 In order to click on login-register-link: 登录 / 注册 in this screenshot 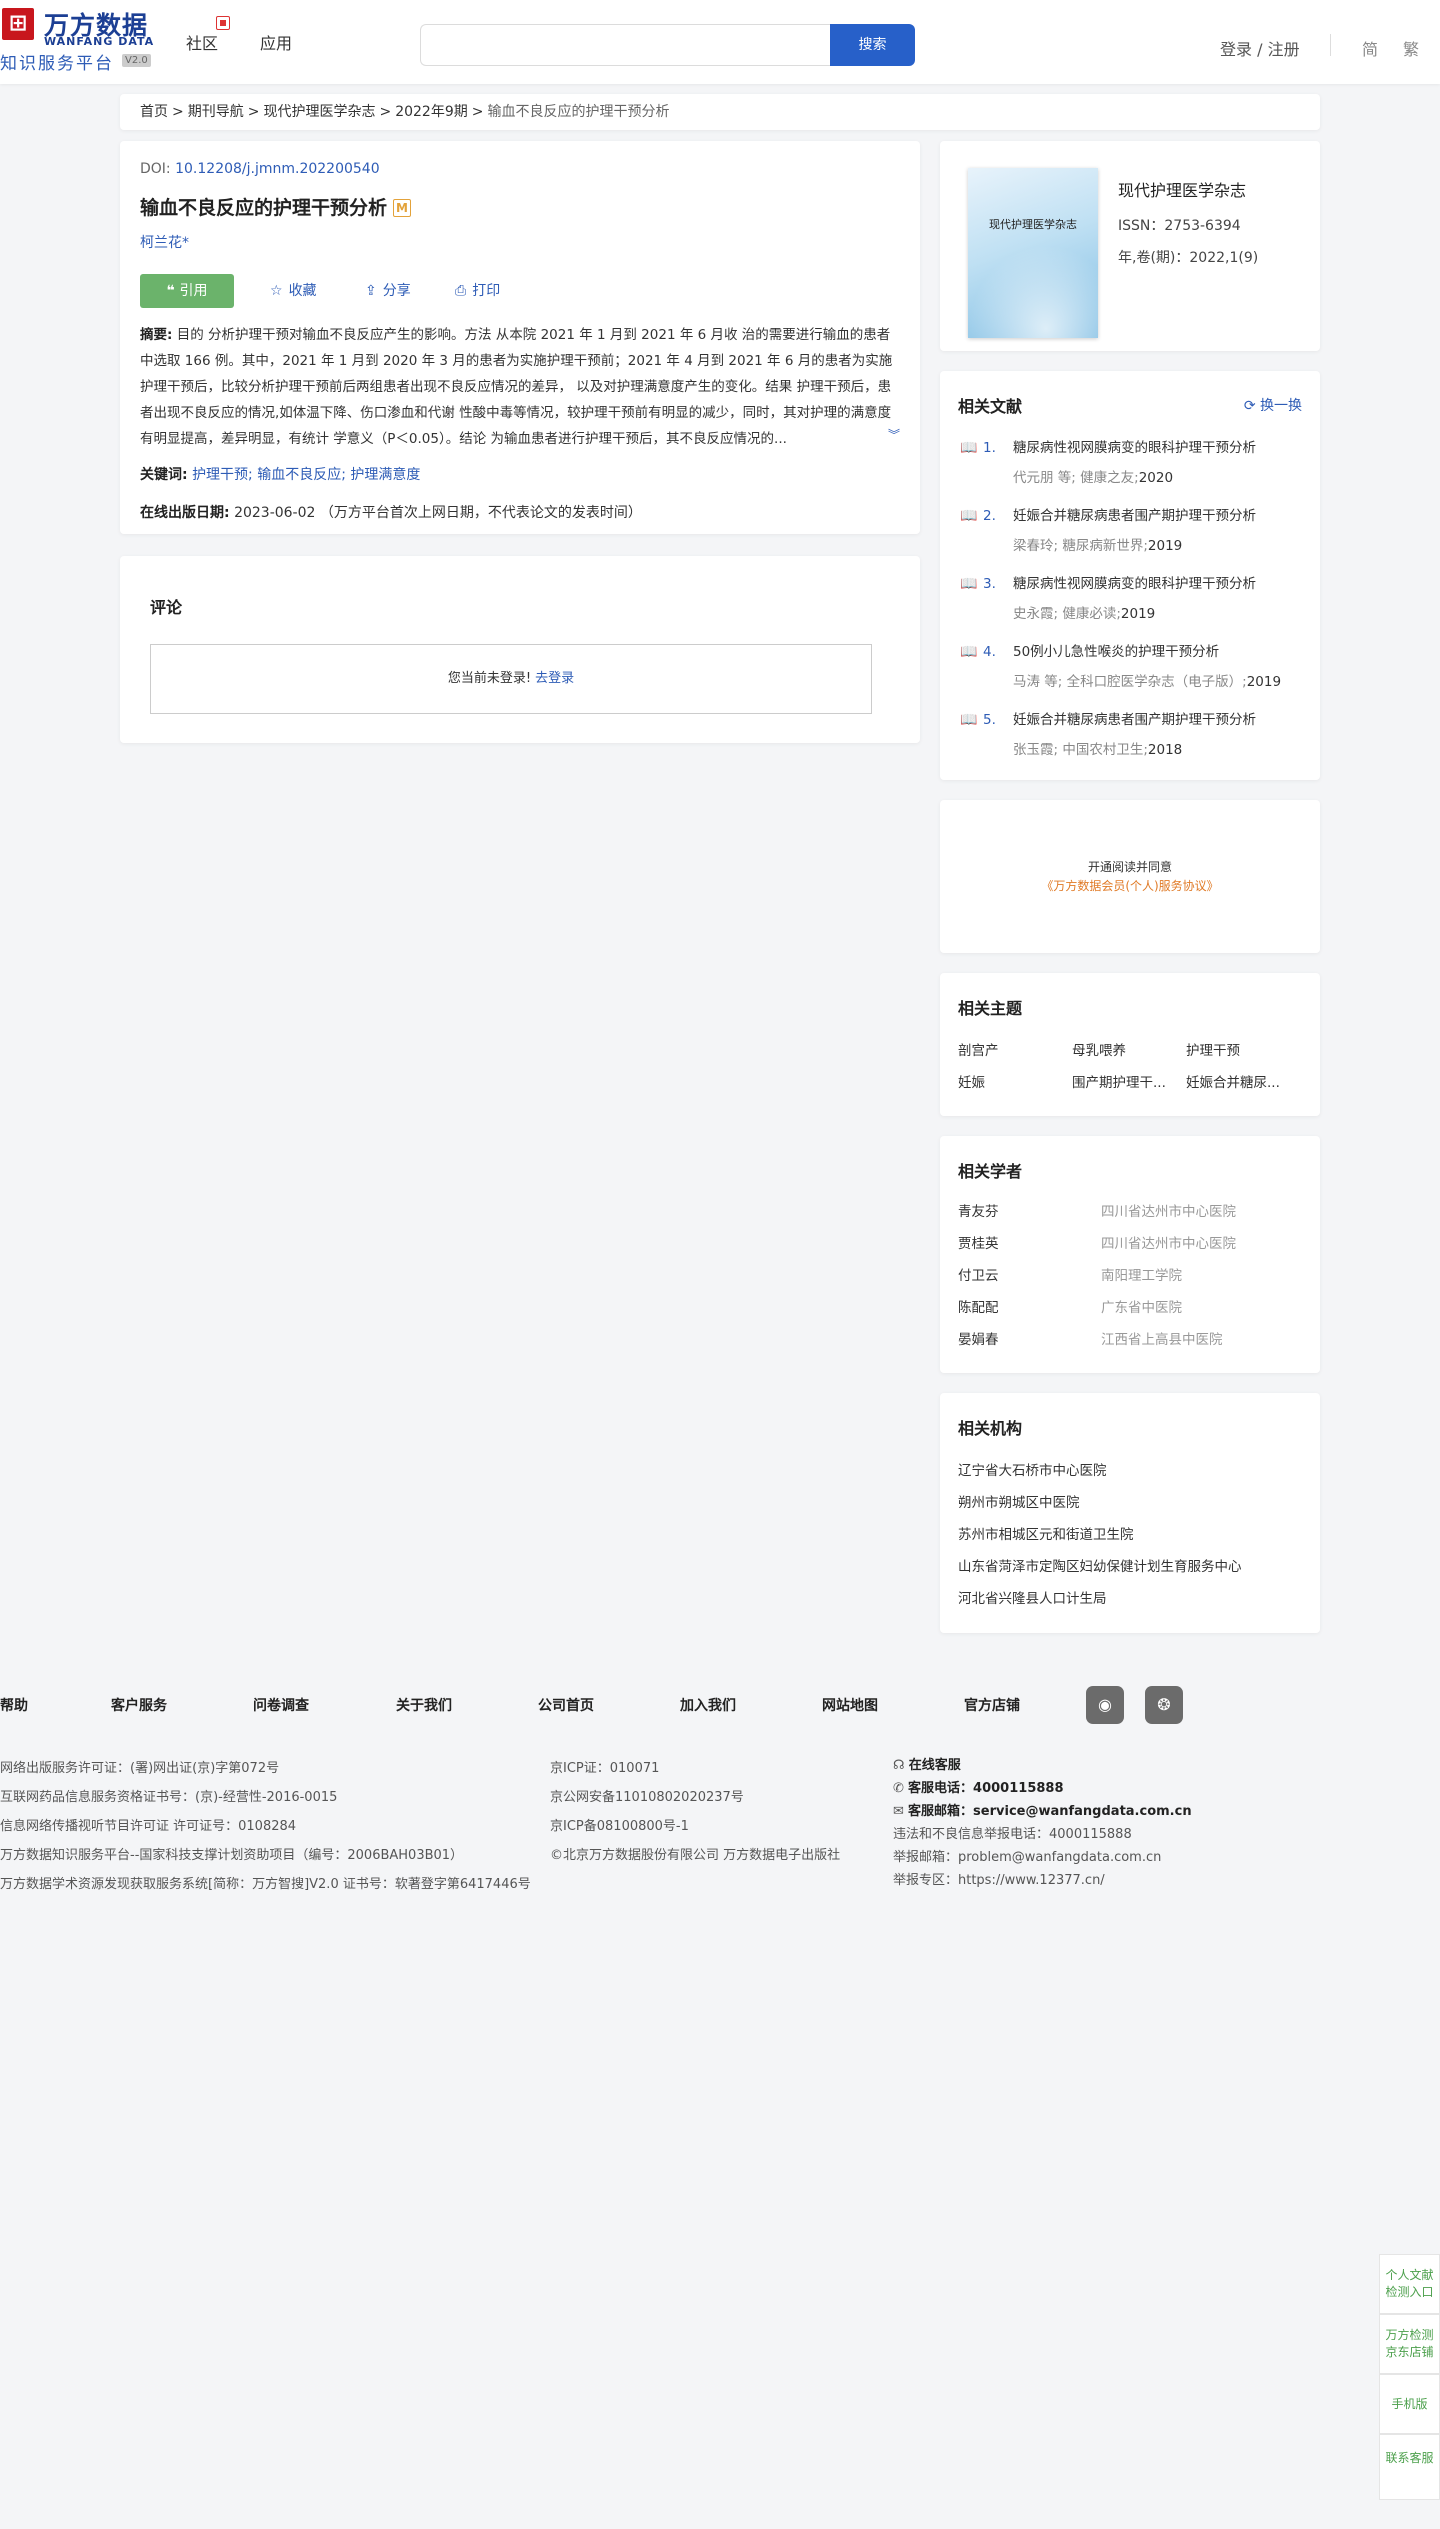, I will do `click(1260, 48)`.